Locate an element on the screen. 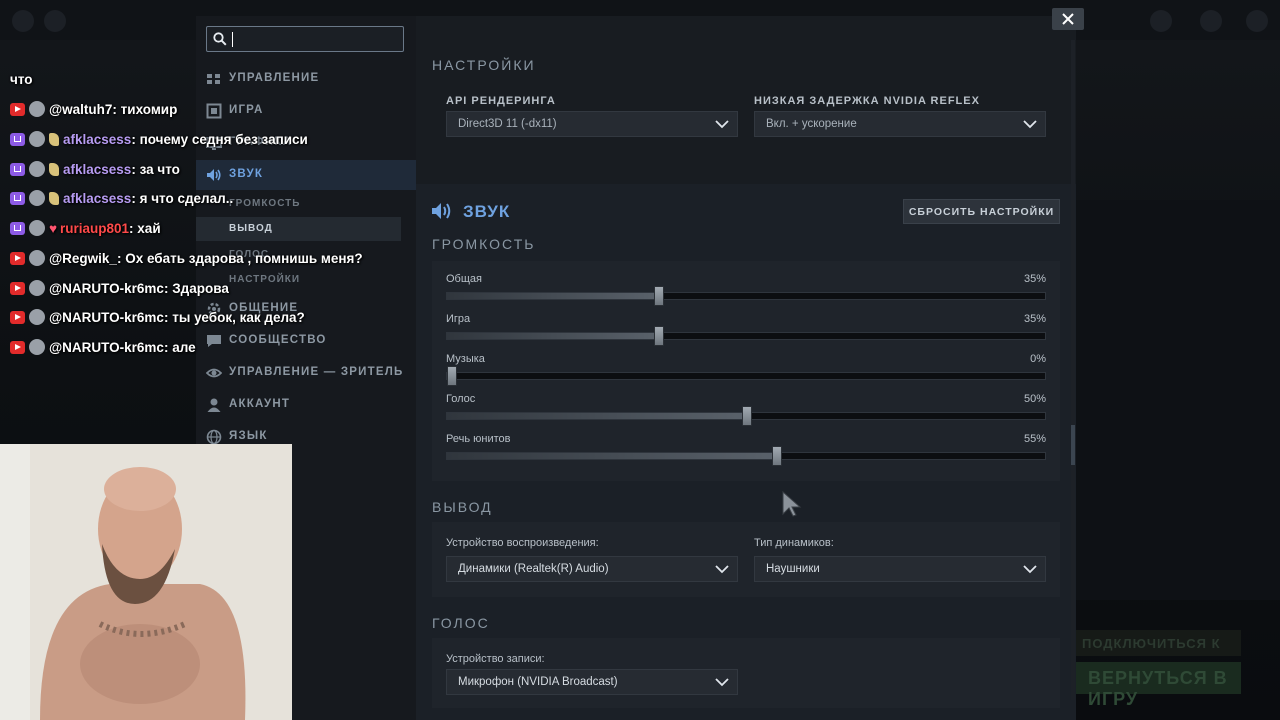  game-settings-icon is located at coordinates (55, 21).